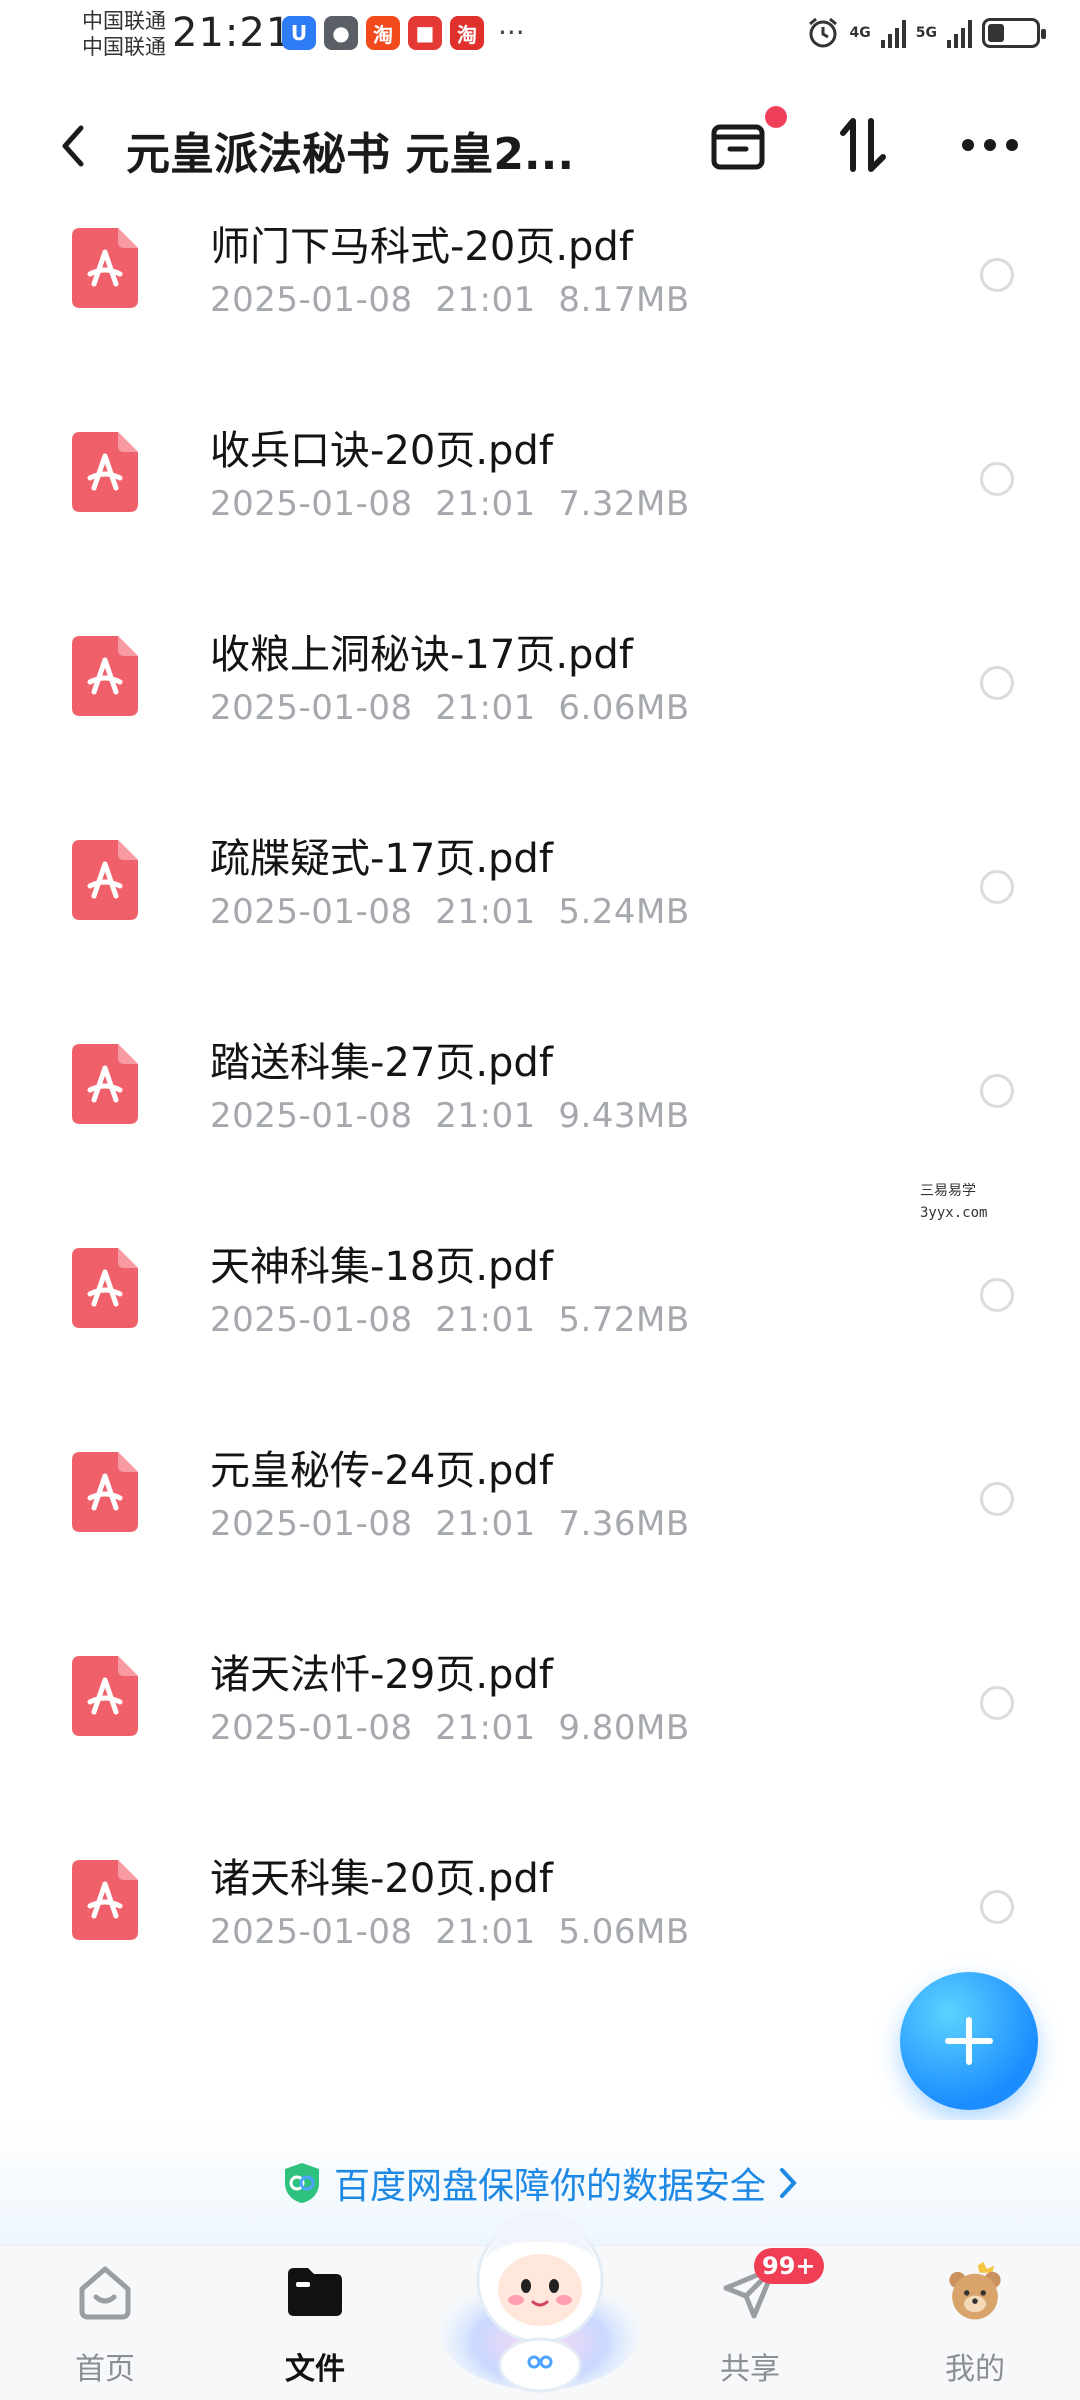 The height and width of the screenshot is (2400, 1080). I want to click on file-size: 7.36MB, so click(624, 1524).